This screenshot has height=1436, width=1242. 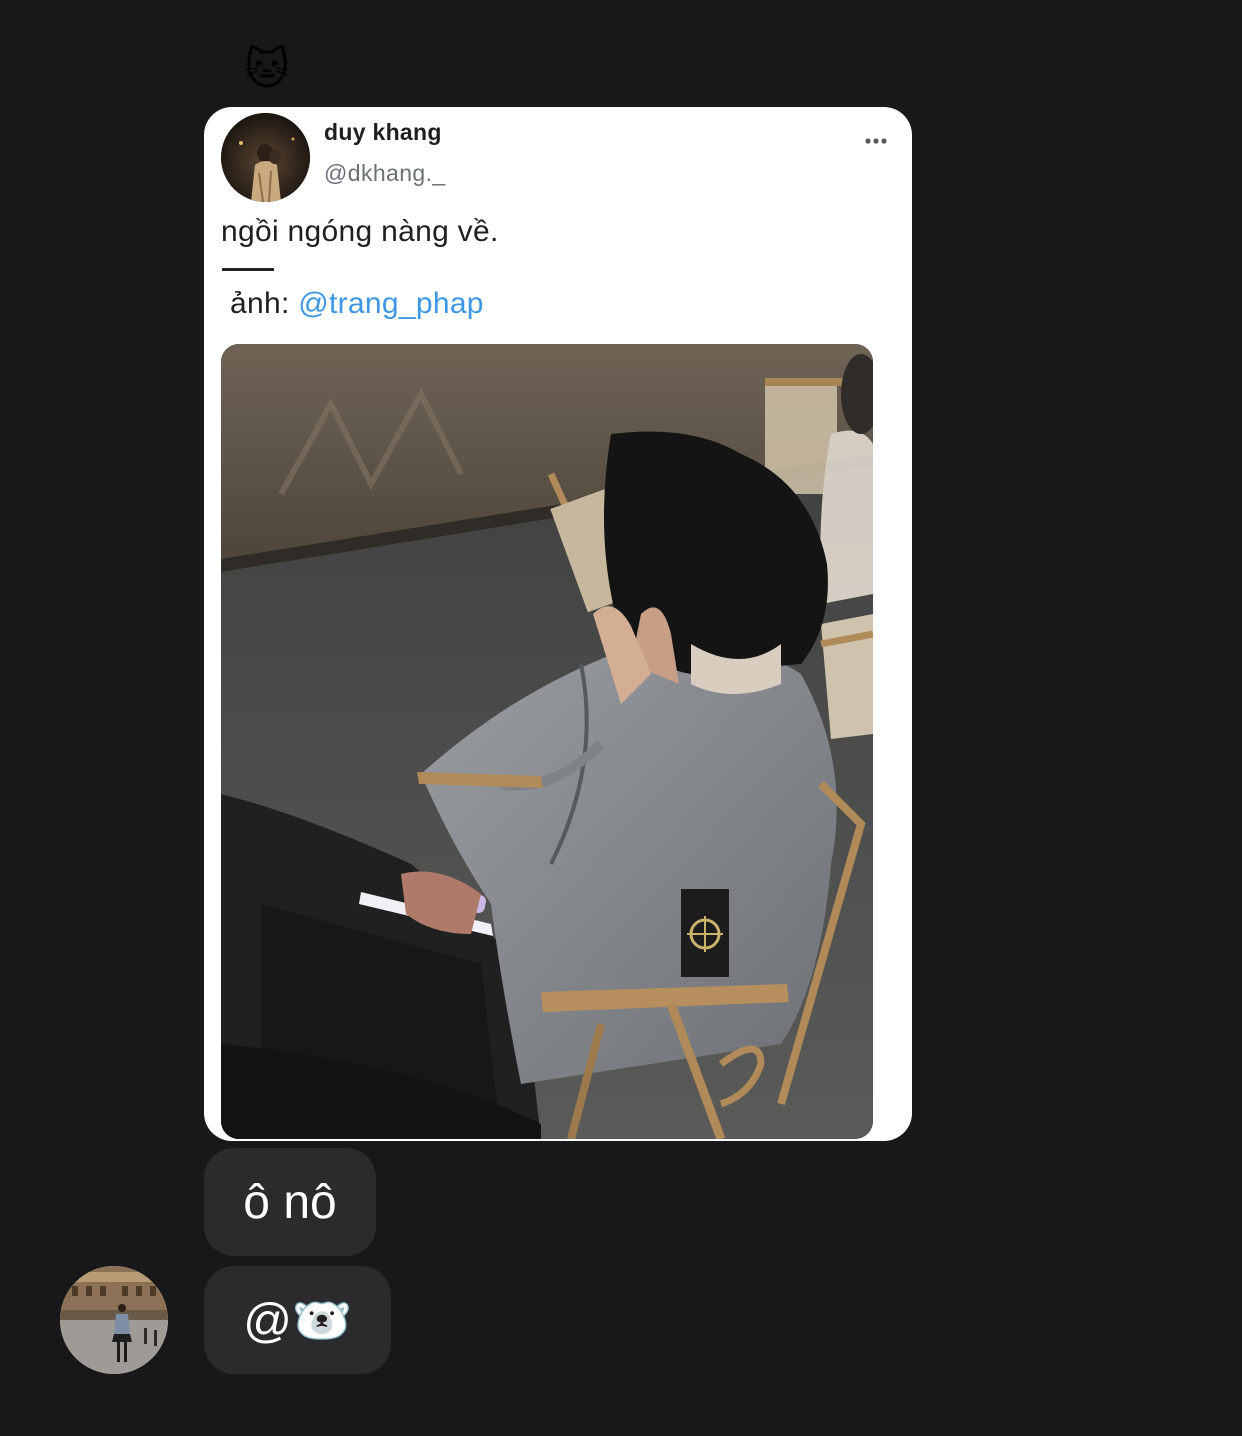 I want to click on author-name: duy khang, so click(x=383, y=132).